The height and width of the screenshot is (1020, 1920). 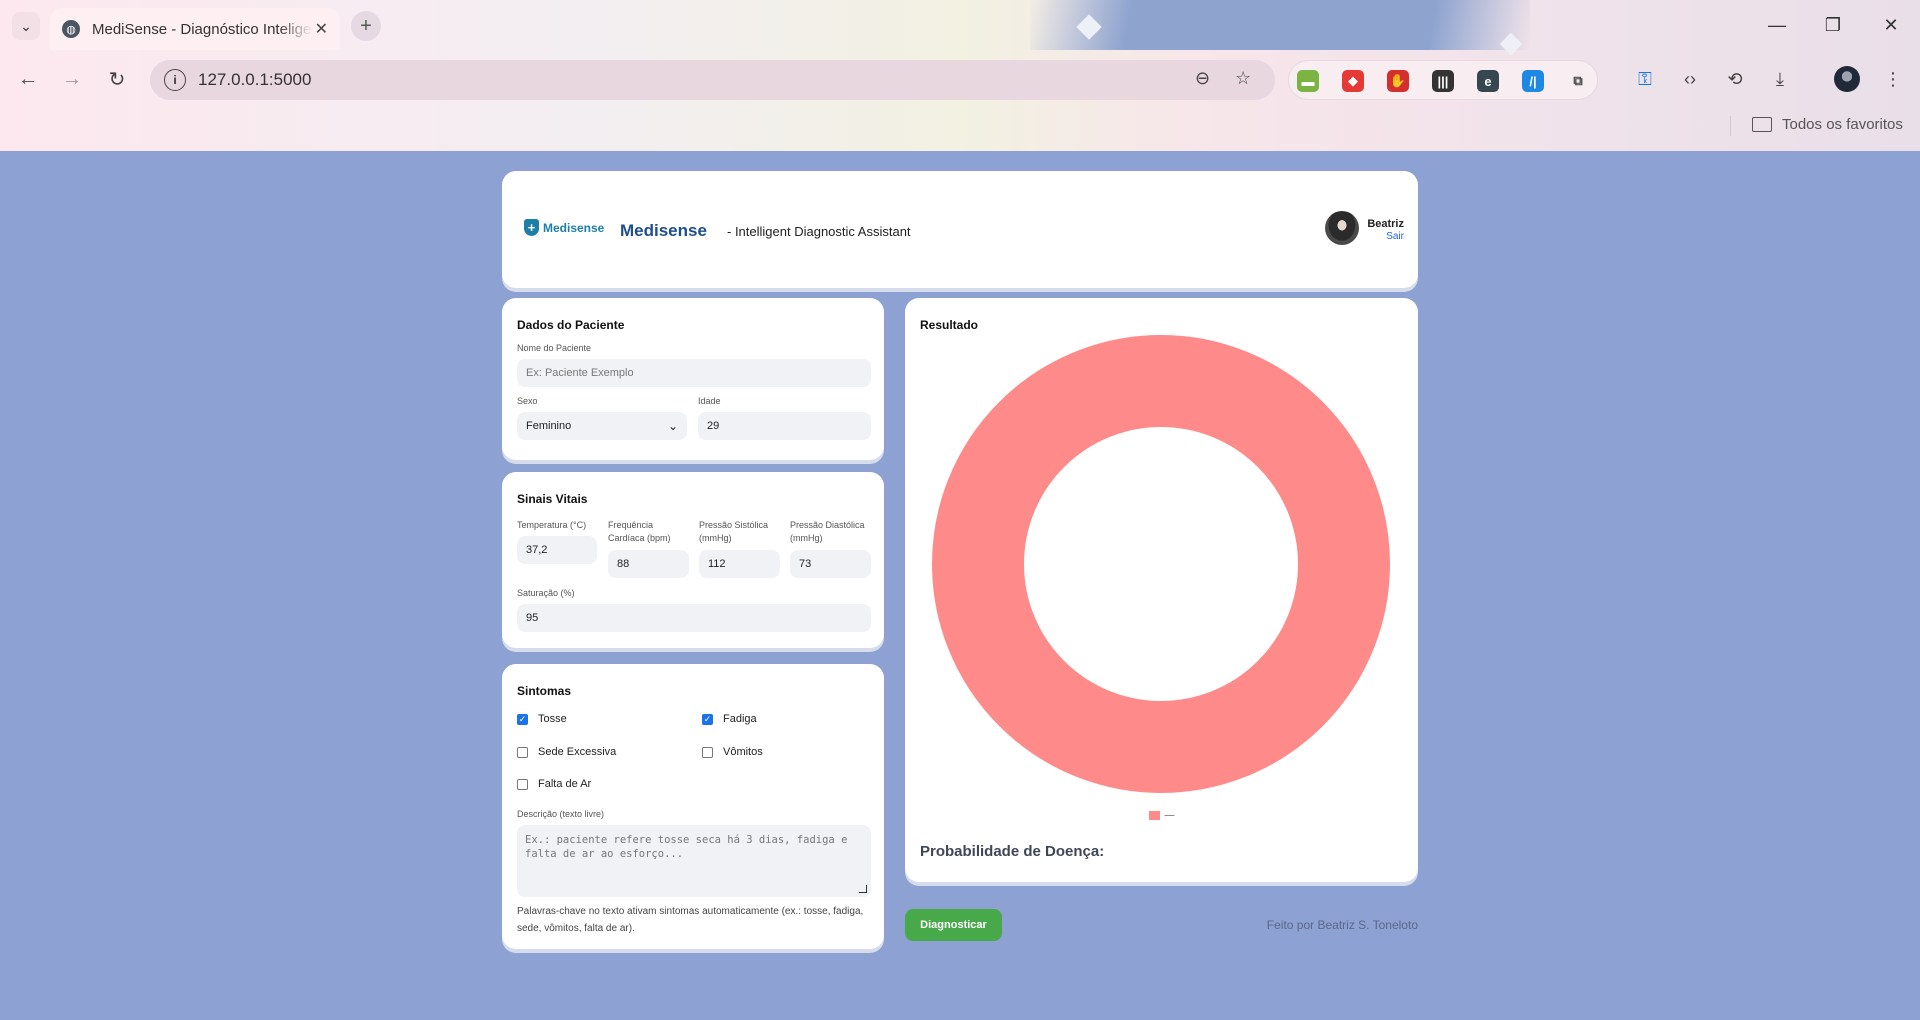 I want to click on ext-red-arrow-icon: ◆, so click(x=1353, y=81).